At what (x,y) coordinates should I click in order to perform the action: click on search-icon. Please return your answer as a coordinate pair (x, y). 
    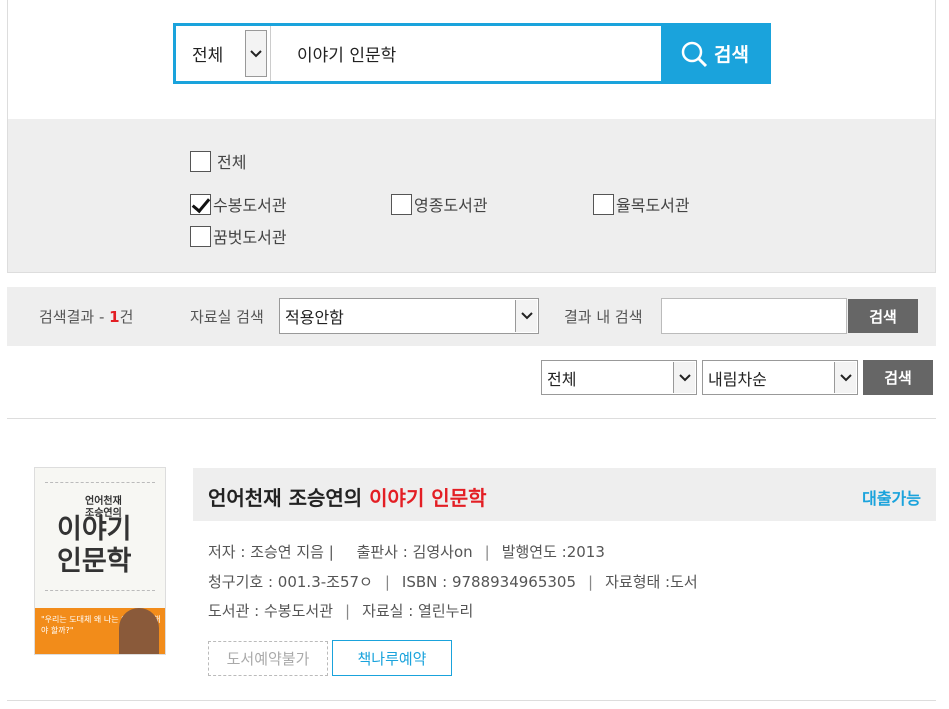
    Looking at the image, I should click on (694, 54).